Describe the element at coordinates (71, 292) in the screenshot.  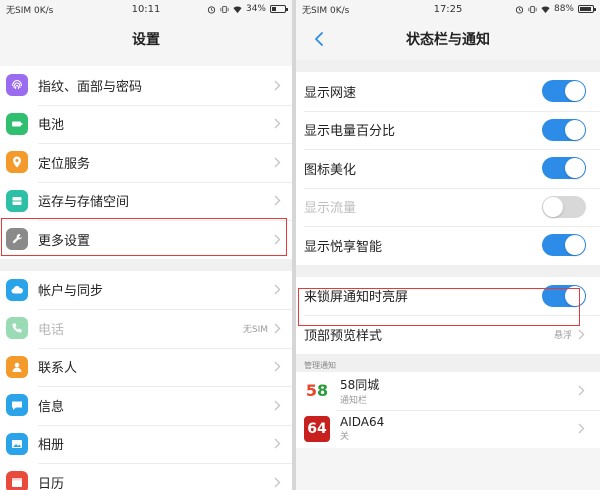
I see `settings-item-label: 帐户与同步` at that location.